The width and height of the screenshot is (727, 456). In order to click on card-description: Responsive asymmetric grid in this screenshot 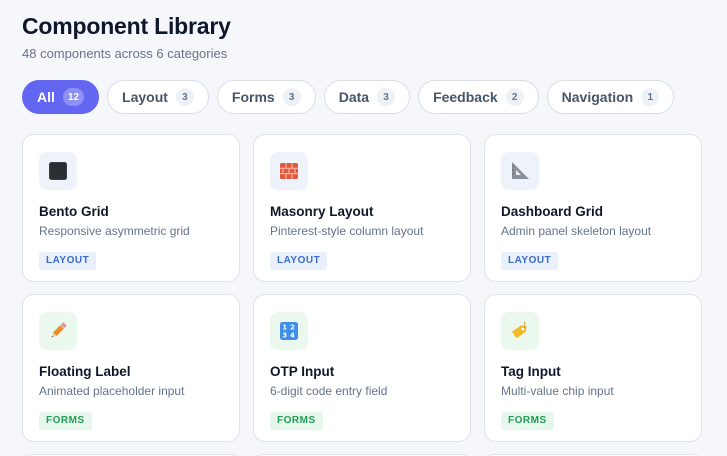, I will do `click(114, 231)`.